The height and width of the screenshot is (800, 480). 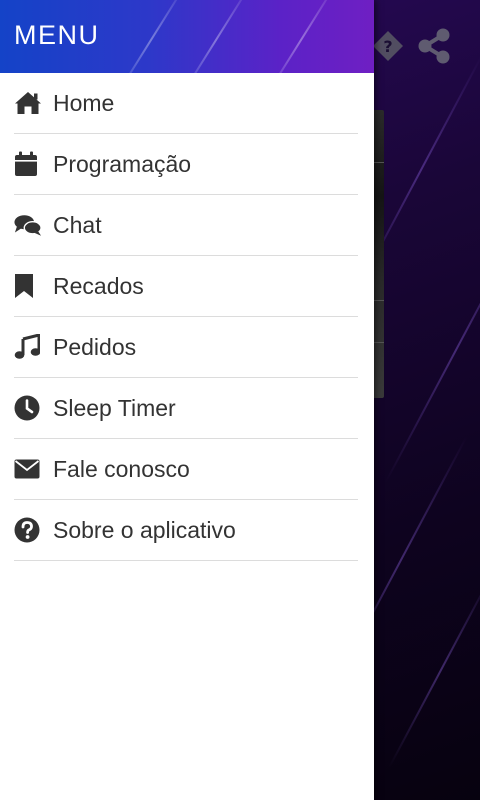 What do you see at coordinates (28, 164) in the screenshot?
I see `calendar-icon` at bounding box center [28, 164].